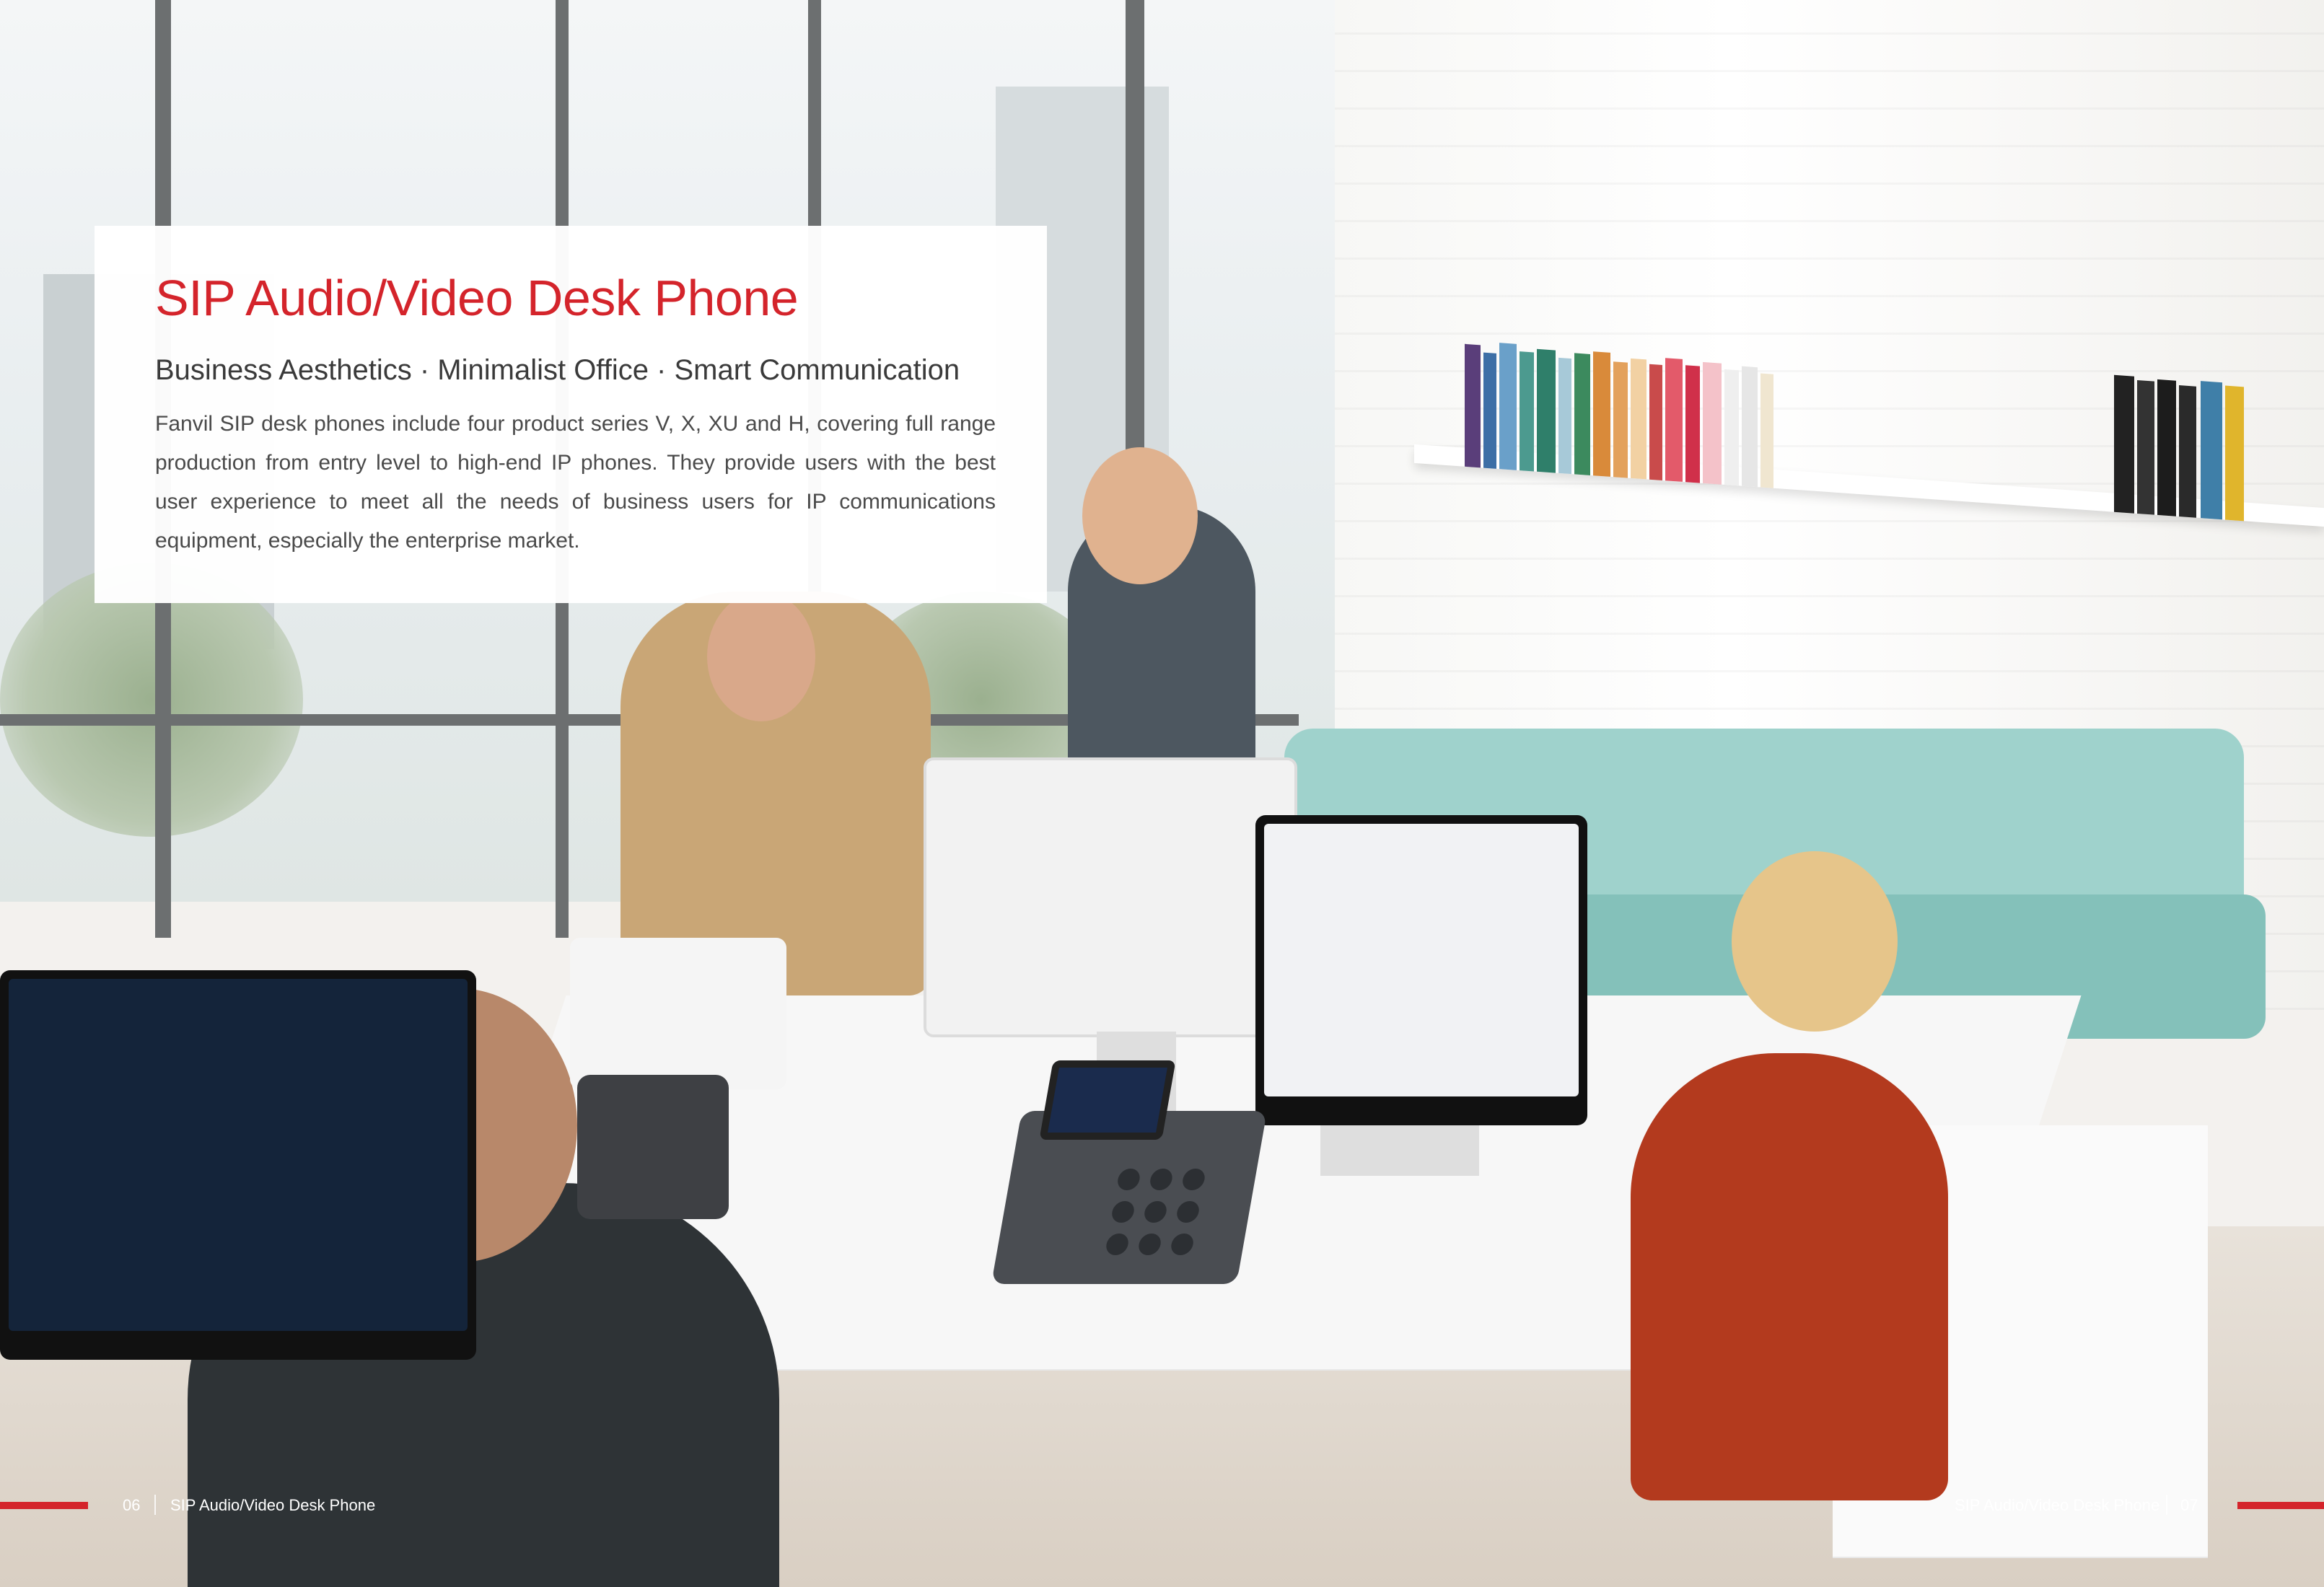  Describe the element at coordinates (238, 1165) in the screenshot. I see `monitor-code-editor` at that location.